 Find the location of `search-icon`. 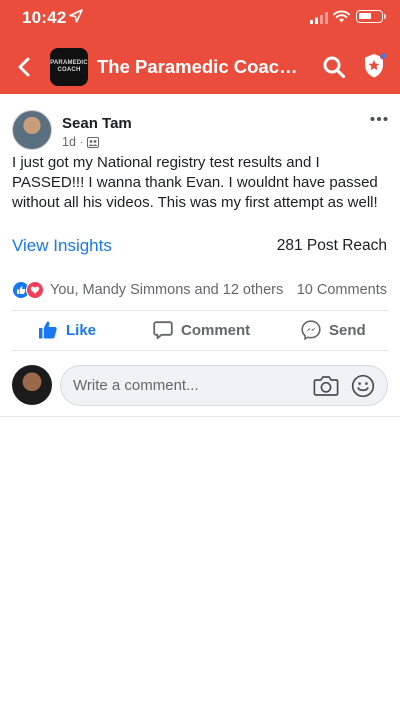

search-icon is located at coordinates (334, 67).